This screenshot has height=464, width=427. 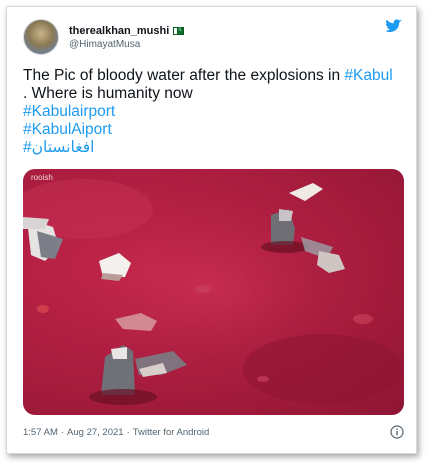 I want to click on tweet-time: 1:57 AM, so click(x=40, y=432).